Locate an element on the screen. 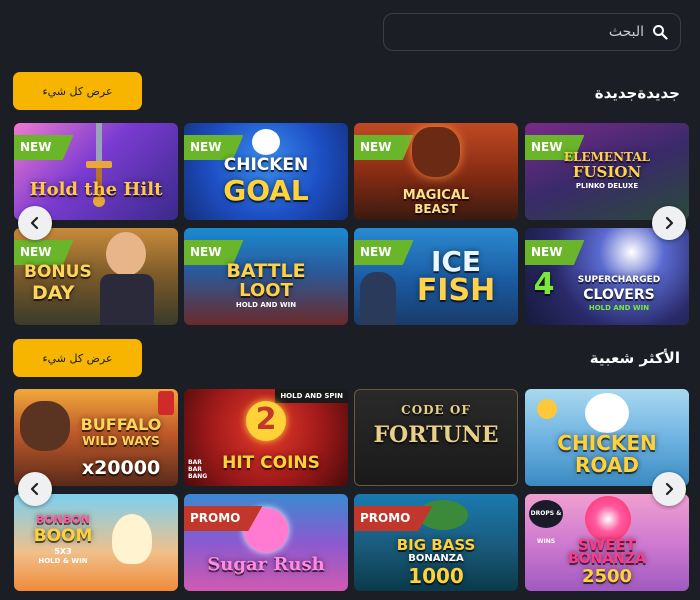 The image size is (700, 600). game-title-line1: BUFFALO is located at coordinates (121, 424).